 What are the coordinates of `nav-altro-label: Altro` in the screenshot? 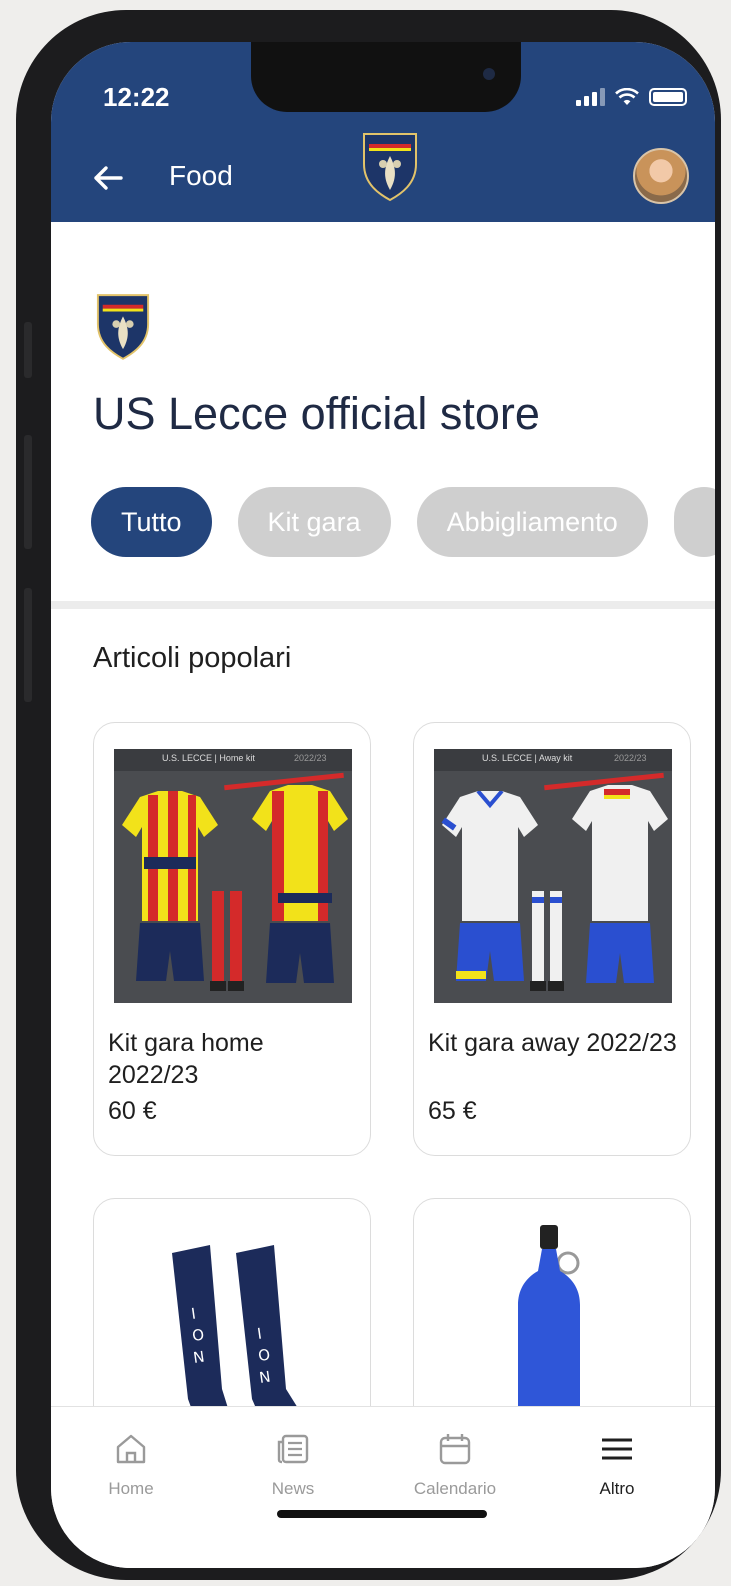 It's located at (617, 1488).